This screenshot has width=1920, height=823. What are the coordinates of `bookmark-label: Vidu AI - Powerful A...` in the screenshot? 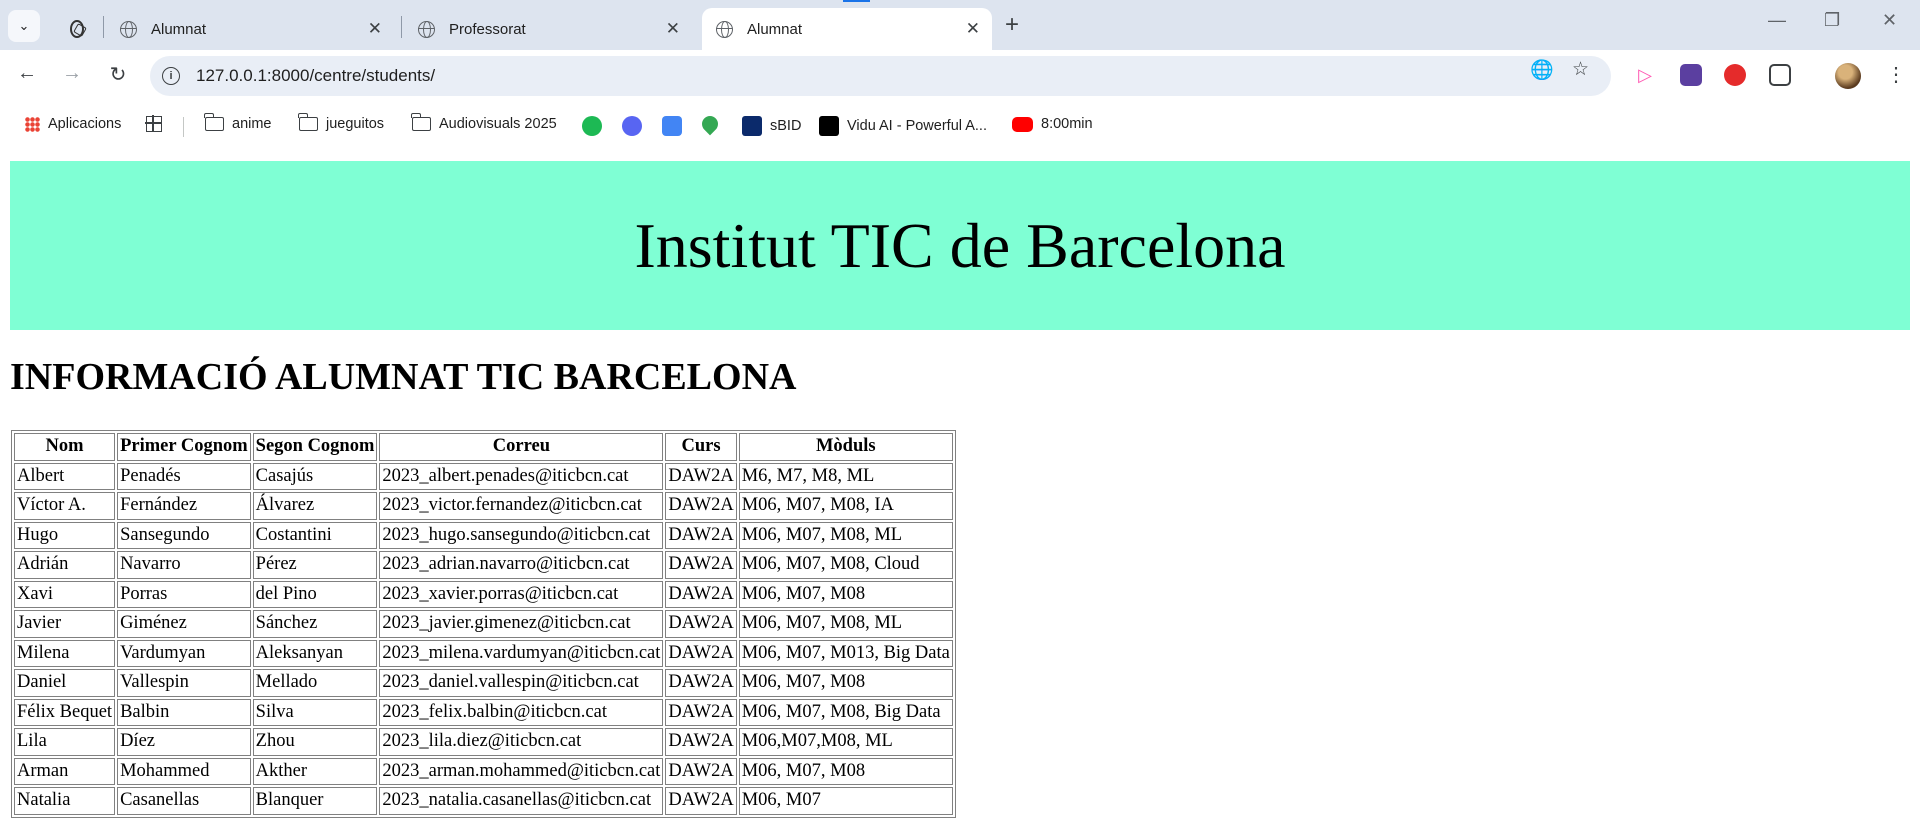 It's located at (917, 126).